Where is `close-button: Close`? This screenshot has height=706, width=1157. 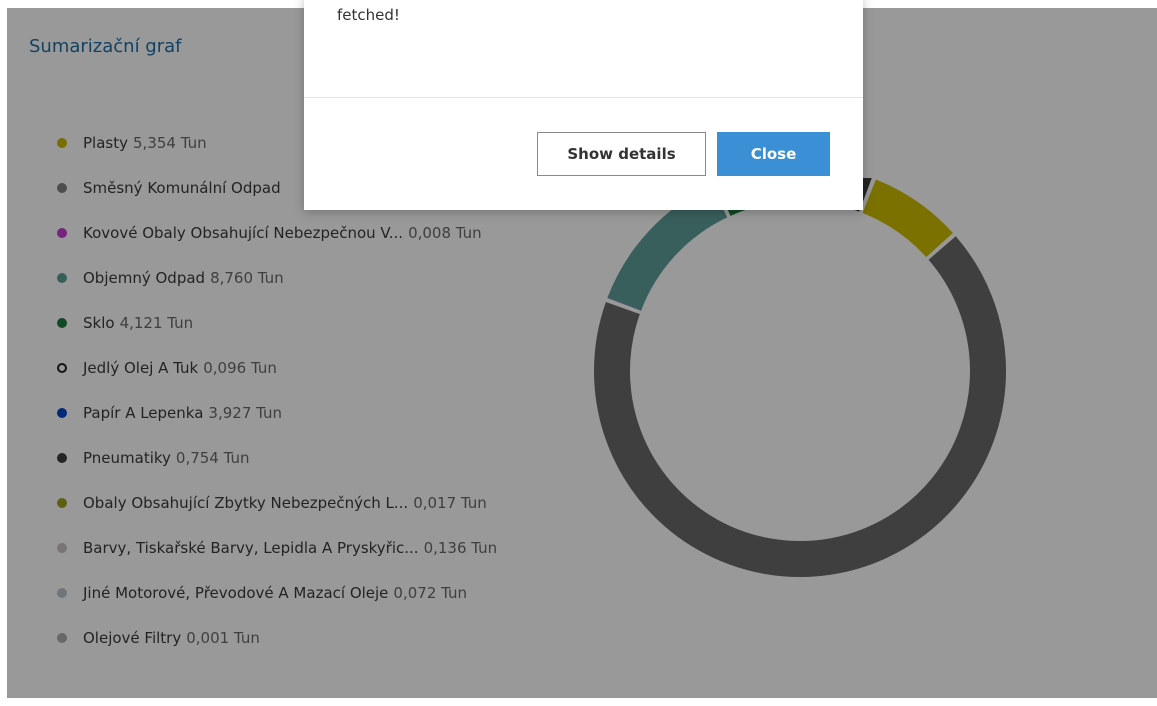 close-button: Close is located at coordinates (773, 154).